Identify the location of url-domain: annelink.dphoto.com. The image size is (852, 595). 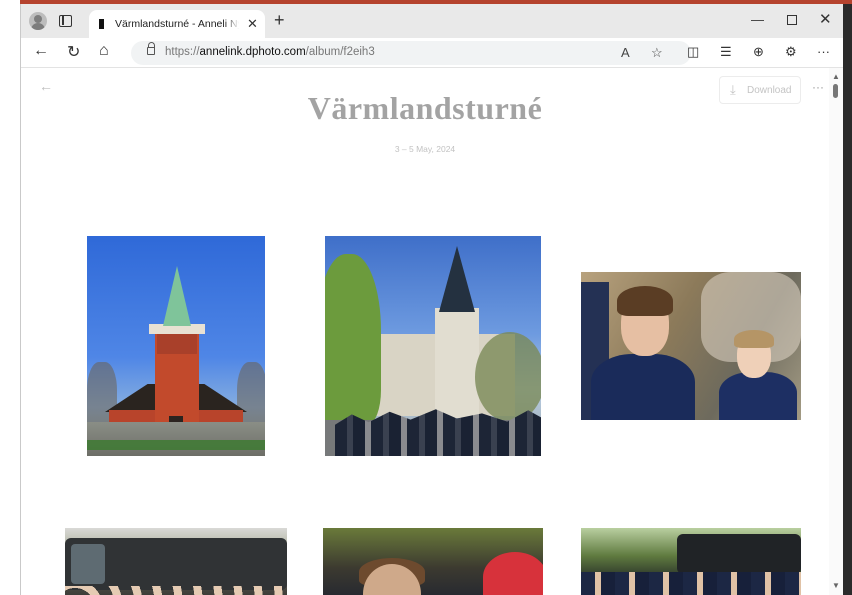
(252, 52).